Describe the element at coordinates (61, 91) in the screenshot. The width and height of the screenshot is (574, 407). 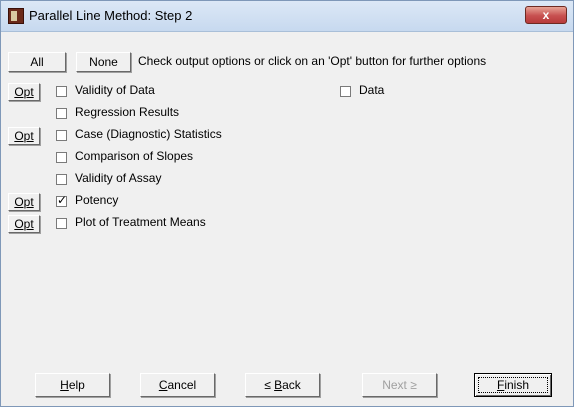
I see `checkbox-validity-of-data` at that location.